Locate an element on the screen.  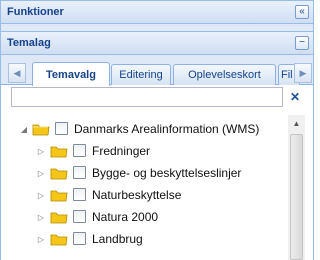
tab-scroll-left-icon: ◀ is located at coordinates (17, 73).